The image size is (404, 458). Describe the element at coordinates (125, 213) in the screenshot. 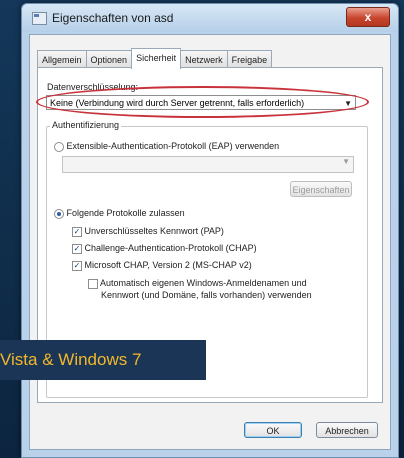

I see `allow-protocols-label: Folgende Protokolle zulassen` at that location.